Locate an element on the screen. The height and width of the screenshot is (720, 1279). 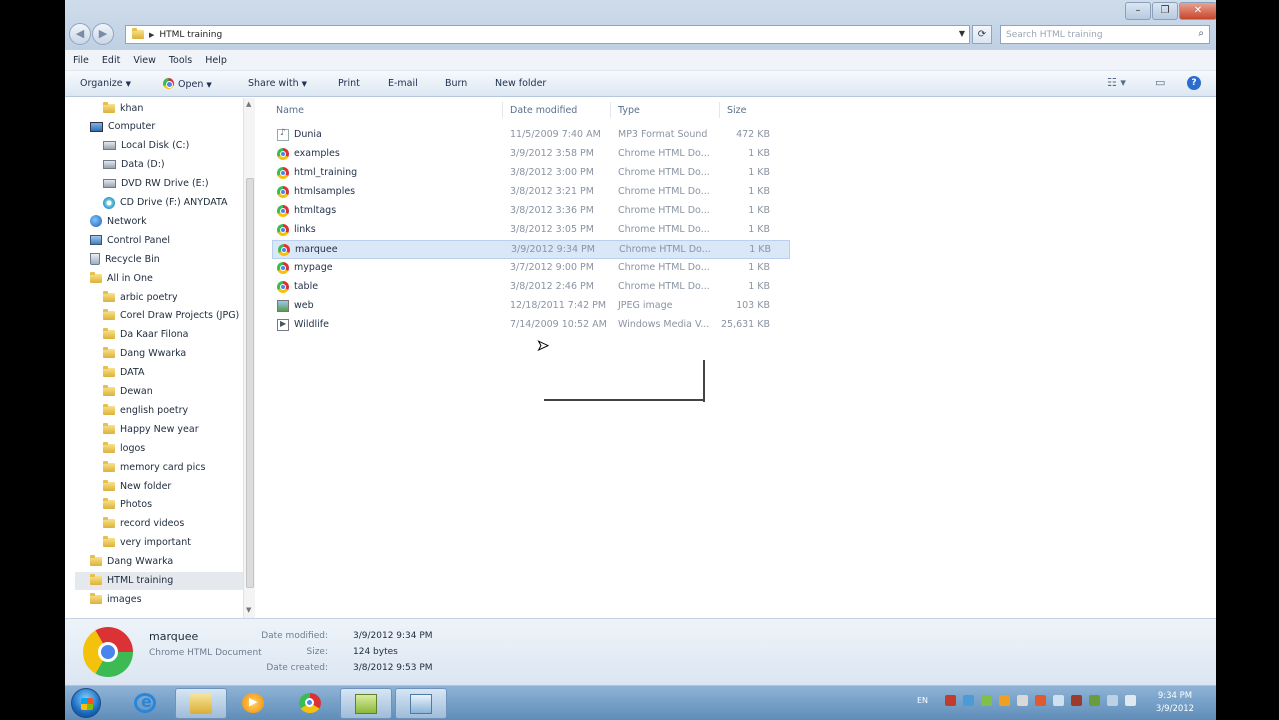
nav-item: DATA is located at coordinates (123, 373).